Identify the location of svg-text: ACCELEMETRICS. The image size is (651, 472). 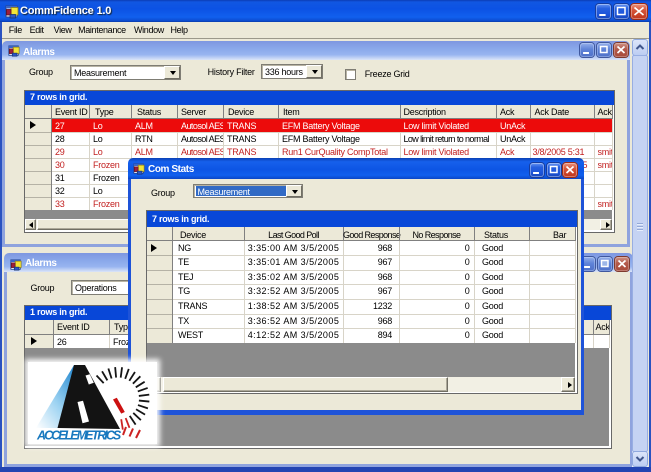
(79, 436).